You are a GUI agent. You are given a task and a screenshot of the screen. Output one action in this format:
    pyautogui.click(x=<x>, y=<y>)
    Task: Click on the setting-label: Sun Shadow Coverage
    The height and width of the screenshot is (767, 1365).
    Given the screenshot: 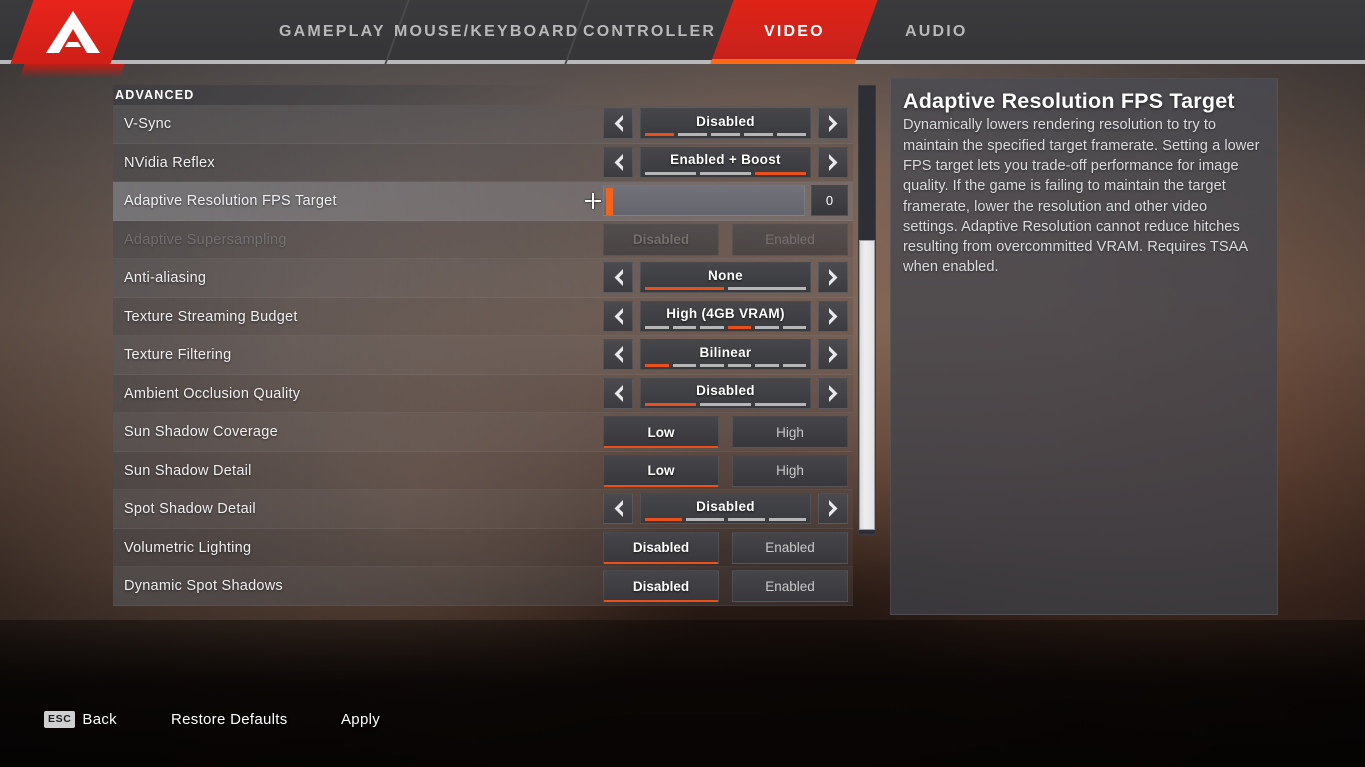 What is the action you would take?
    pyautogui.click(x=201, y=432)
    